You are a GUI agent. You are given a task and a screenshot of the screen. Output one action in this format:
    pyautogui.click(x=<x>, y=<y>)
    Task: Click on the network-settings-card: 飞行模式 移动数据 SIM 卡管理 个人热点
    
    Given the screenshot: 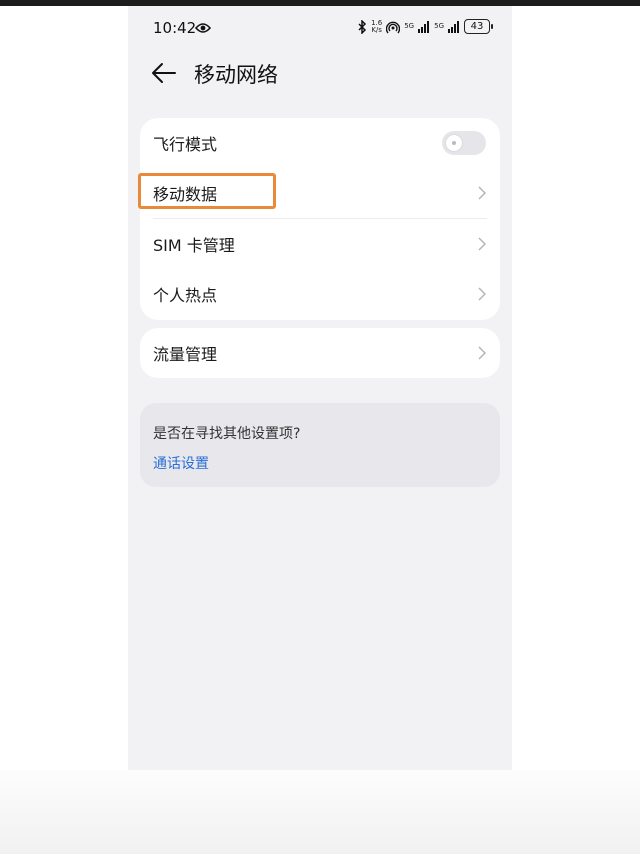 What is the action you would take?
    pyautogui.click(x=320, y=219)
    